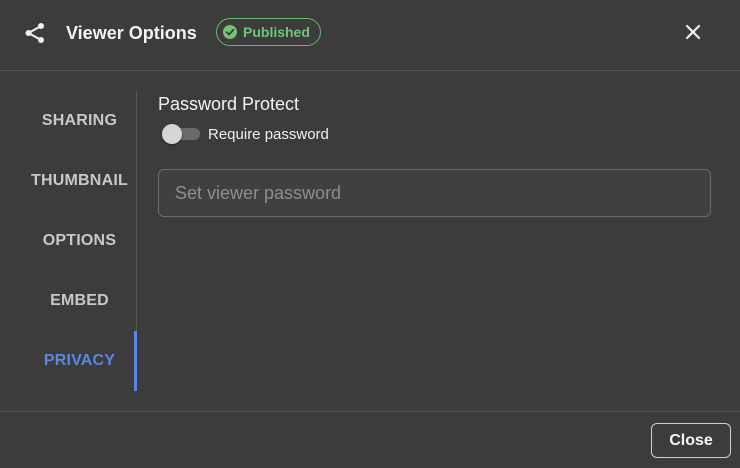  What do you see at coordinates (172, 134) in the screenshot?
I see `toggle-knob` at bounding box center [172, 134].